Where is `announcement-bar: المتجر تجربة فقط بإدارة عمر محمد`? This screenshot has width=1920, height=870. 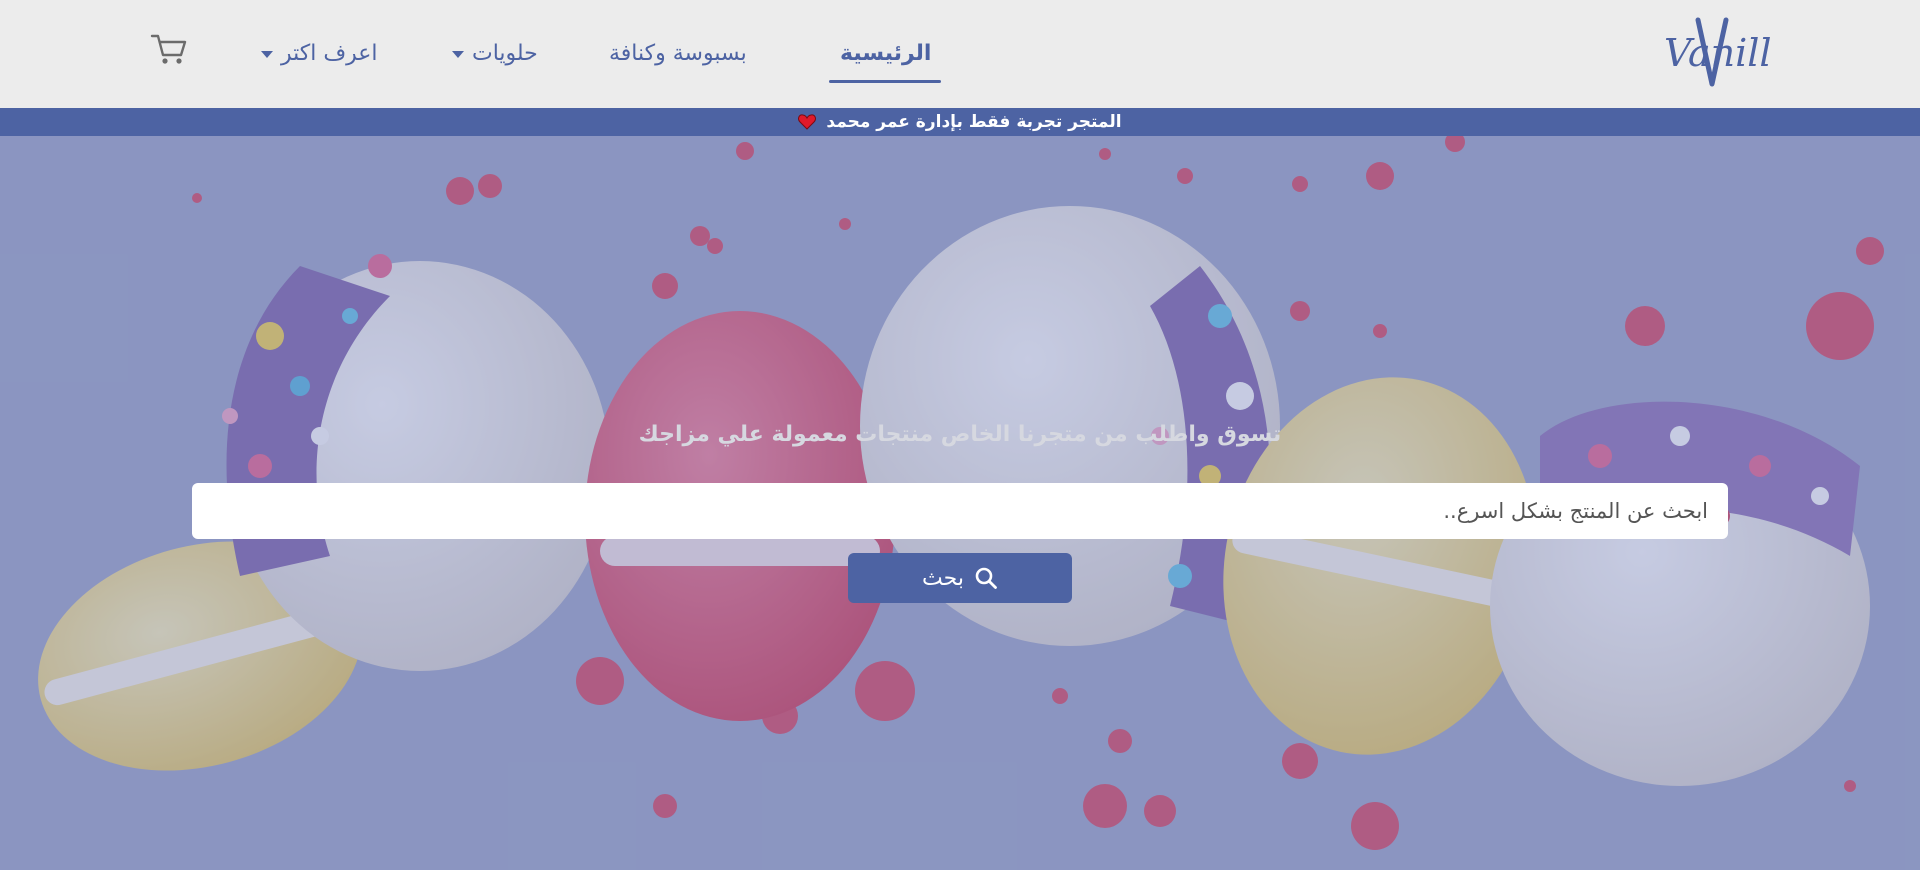
announcement-bar: المتجر تجربة فقط بإدارة عمر محمد is located at coordinates (960, 122).